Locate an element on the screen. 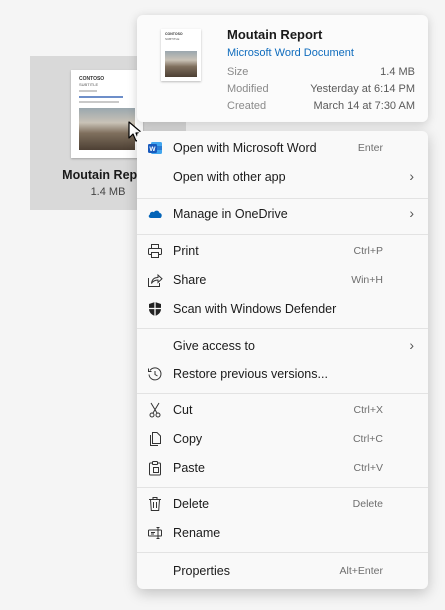 This screenshot has height=610, width=445. menu-item-label: Print is located at coordinates (186, 251).